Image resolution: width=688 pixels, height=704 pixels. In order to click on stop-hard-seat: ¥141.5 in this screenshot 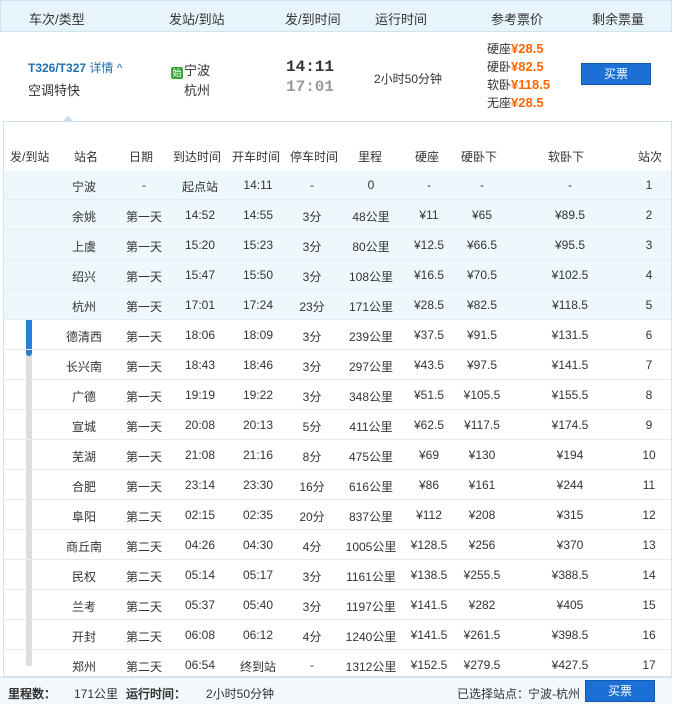, I will do `click(429, 605)`.